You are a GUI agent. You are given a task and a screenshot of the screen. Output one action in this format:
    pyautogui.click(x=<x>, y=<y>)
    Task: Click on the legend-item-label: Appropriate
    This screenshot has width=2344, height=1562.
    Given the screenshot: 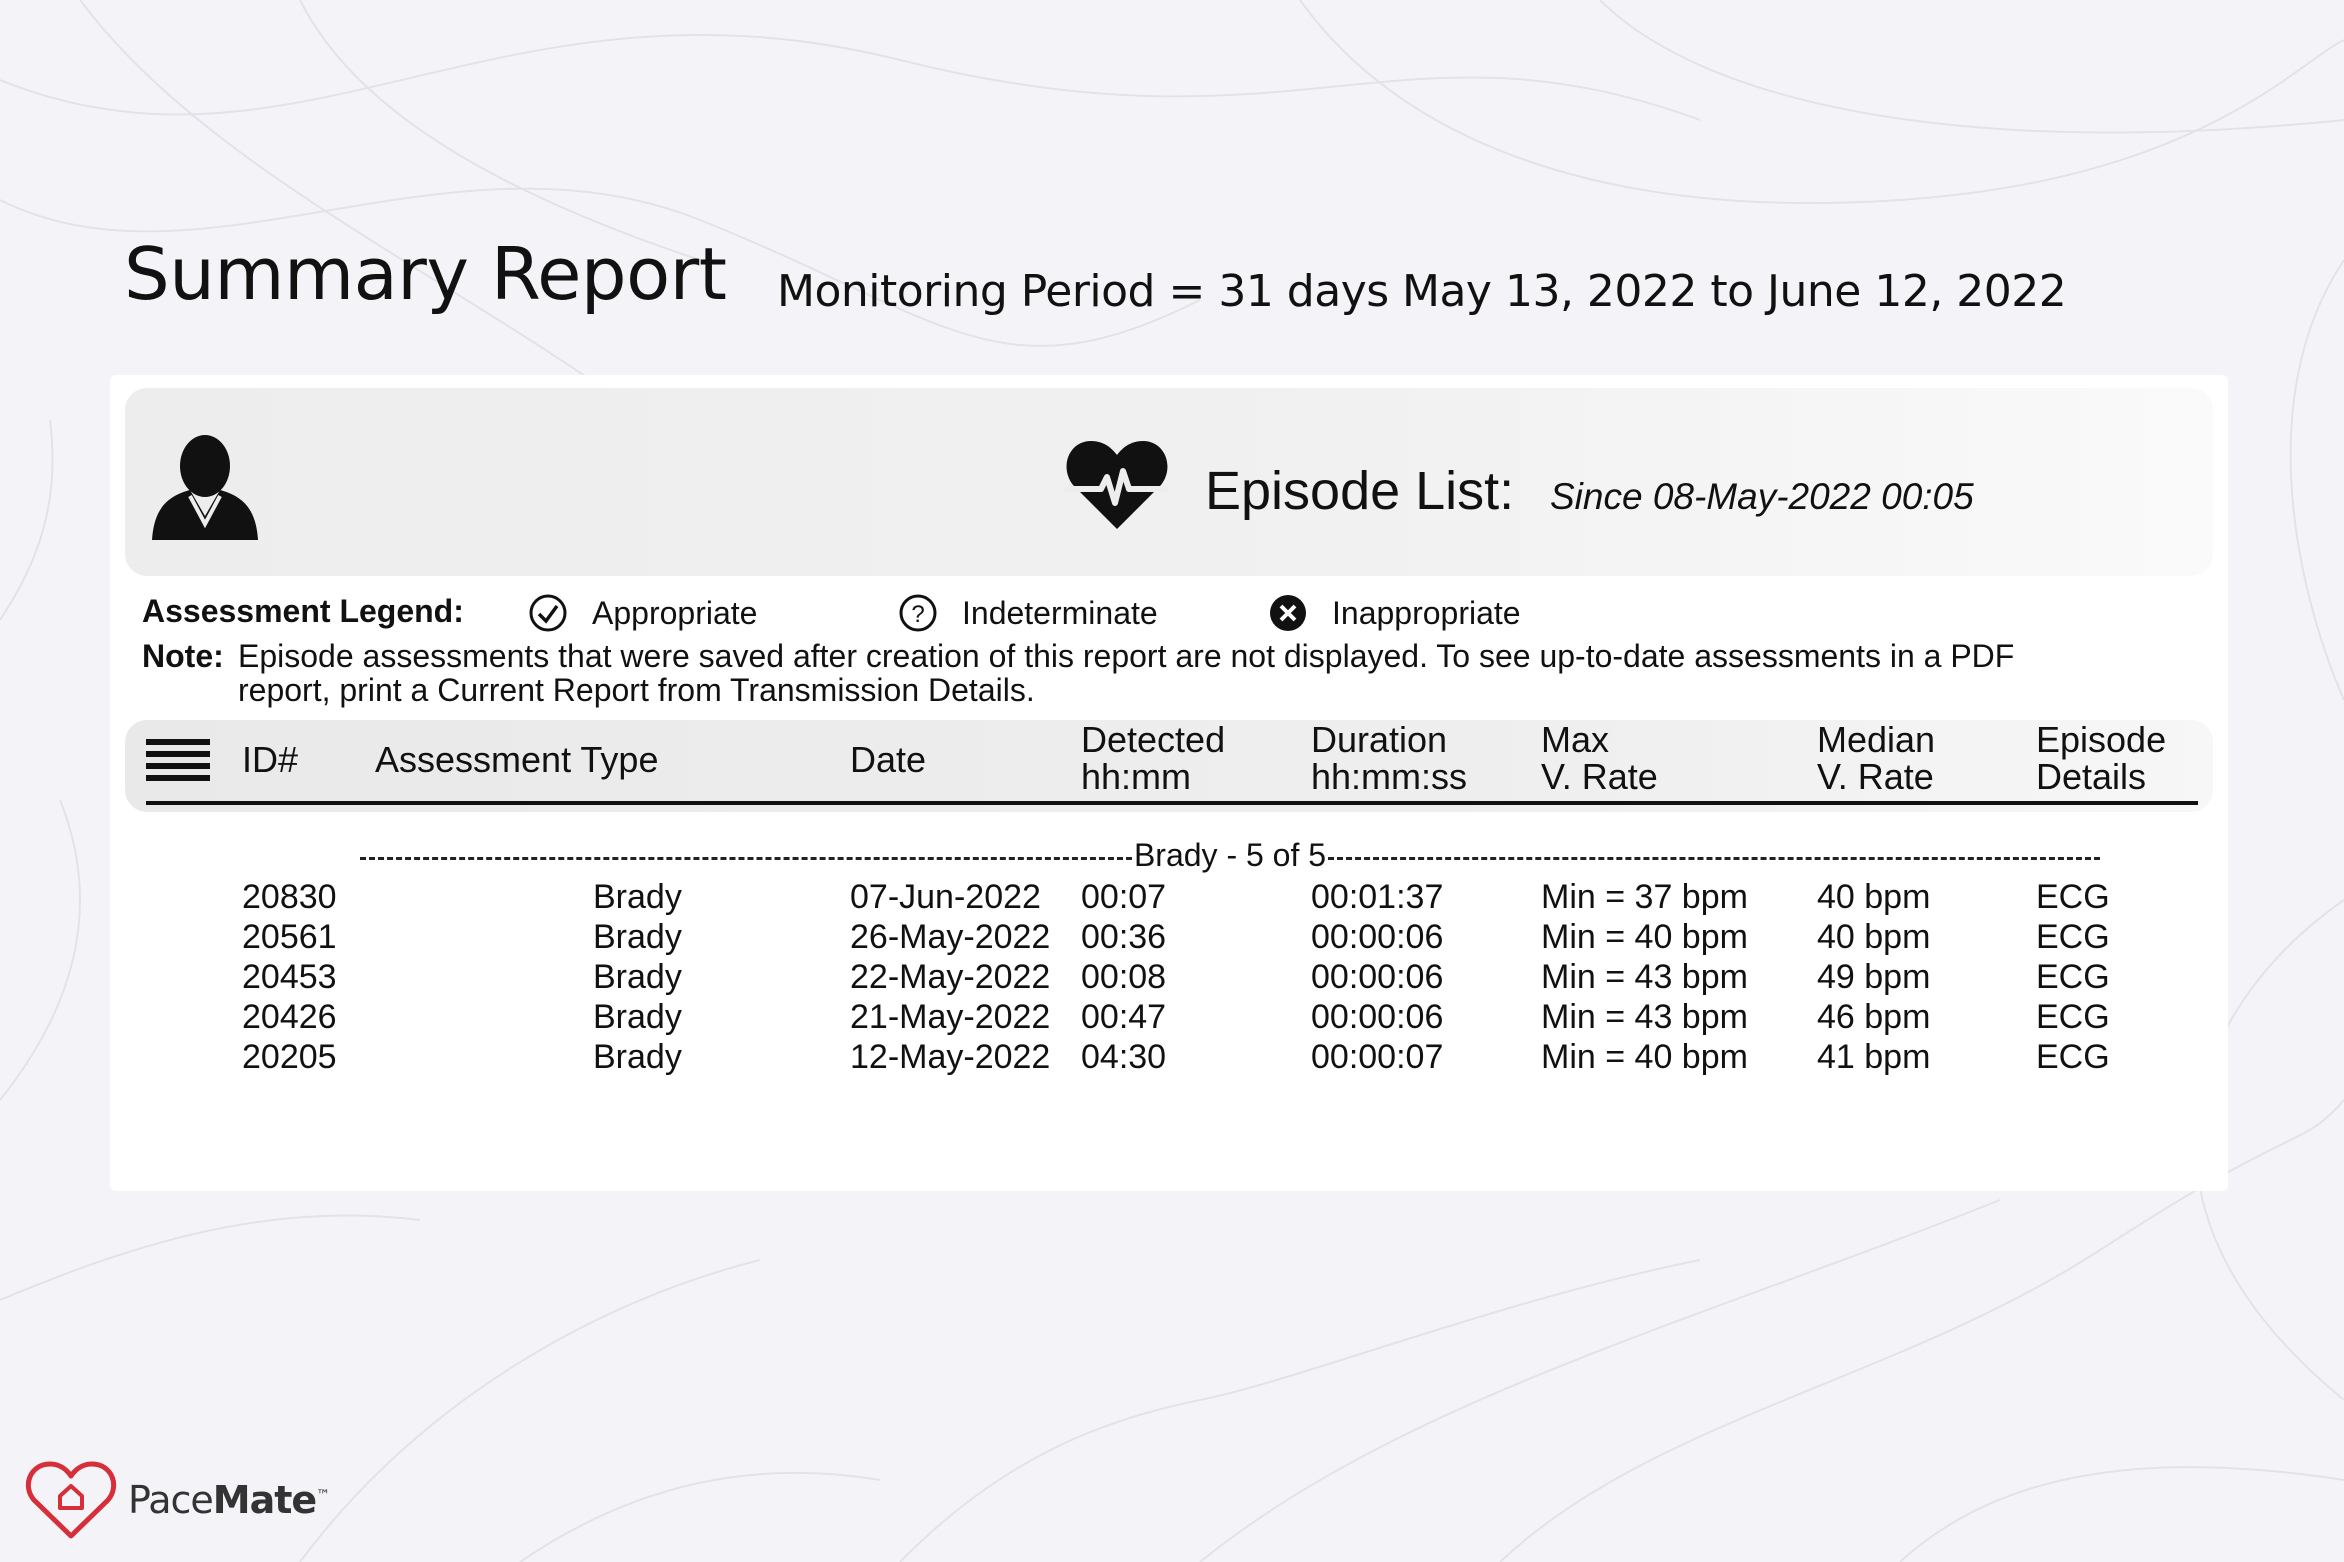 What is the action you would take?
    pyautogui.click(x=675, y=612)
    